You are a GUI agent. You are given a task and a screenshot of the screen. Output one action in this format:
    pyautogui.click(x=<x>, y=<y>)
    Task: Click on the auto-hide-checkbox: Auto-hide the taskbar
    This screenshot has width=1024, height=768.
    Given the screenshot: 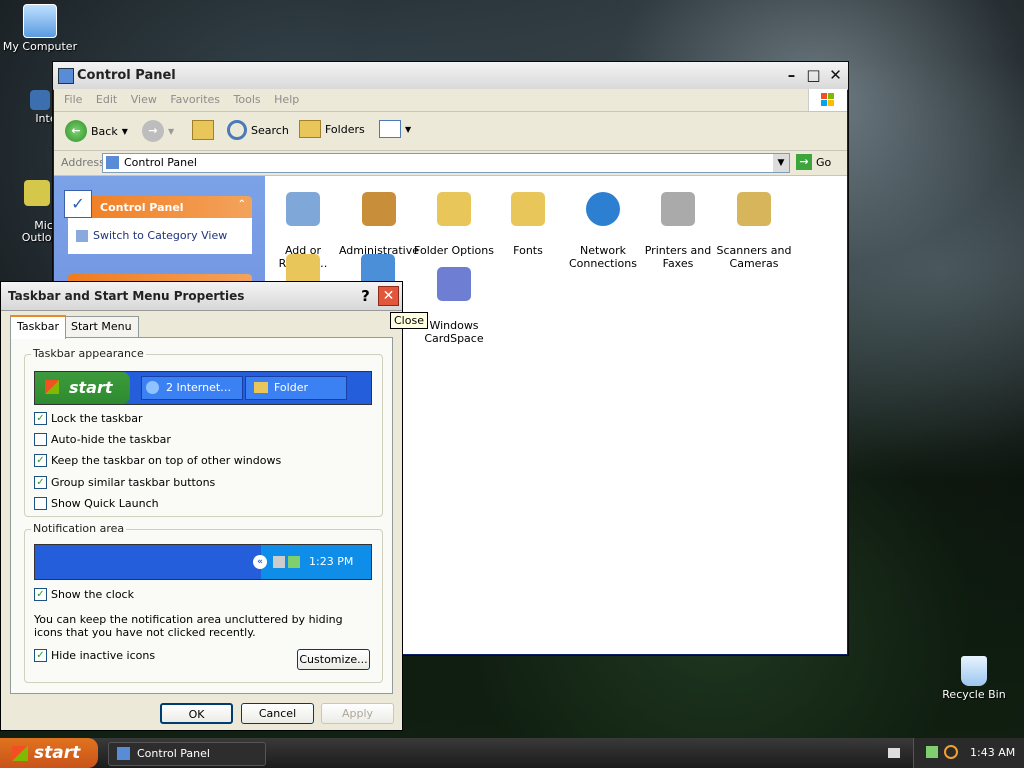 What is the action you would take?
    pyautogui.click(x=102, y=439)
    